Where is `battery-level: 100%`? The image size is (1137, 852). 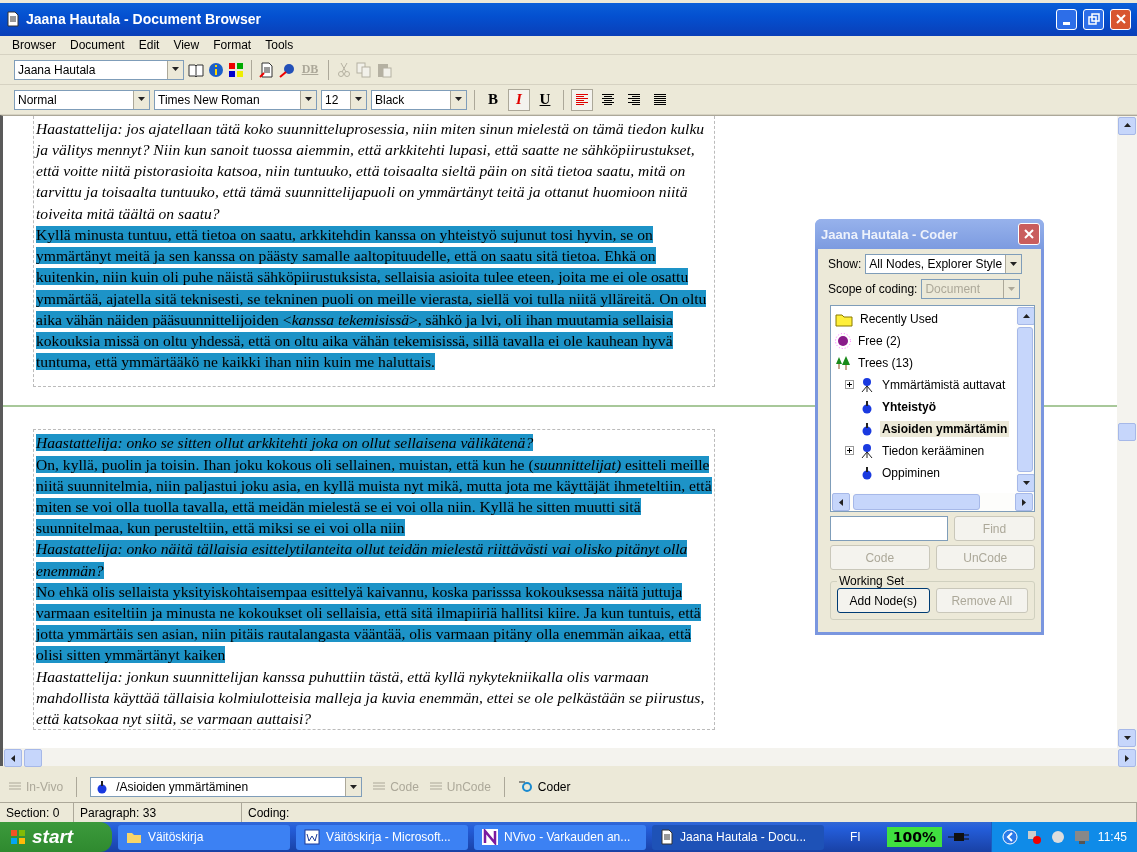 battery-level: 100% is located at coordinates (914, 837).